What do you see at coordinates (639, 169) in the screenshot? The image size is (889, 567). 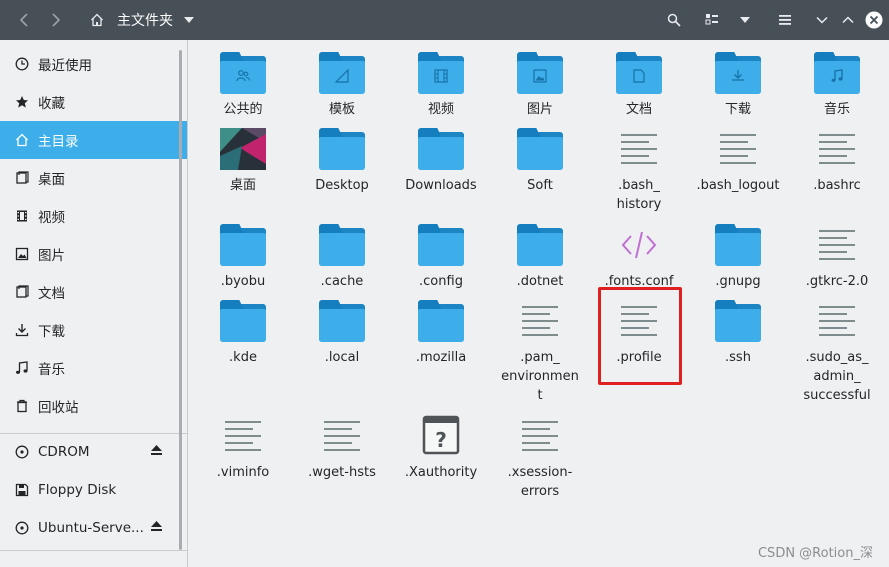 I see `file-item: .bash_ history` at bounding box center [639, 169].